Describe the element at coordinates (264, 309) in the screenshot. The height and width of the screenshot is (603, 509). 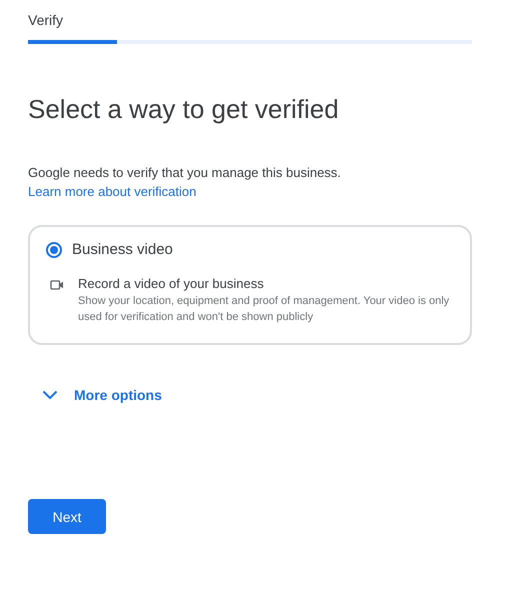
I see `option-detail-text: Show your location, equipment and proof of management. Your video is only used for verification and won't be shown publicly` at that location.